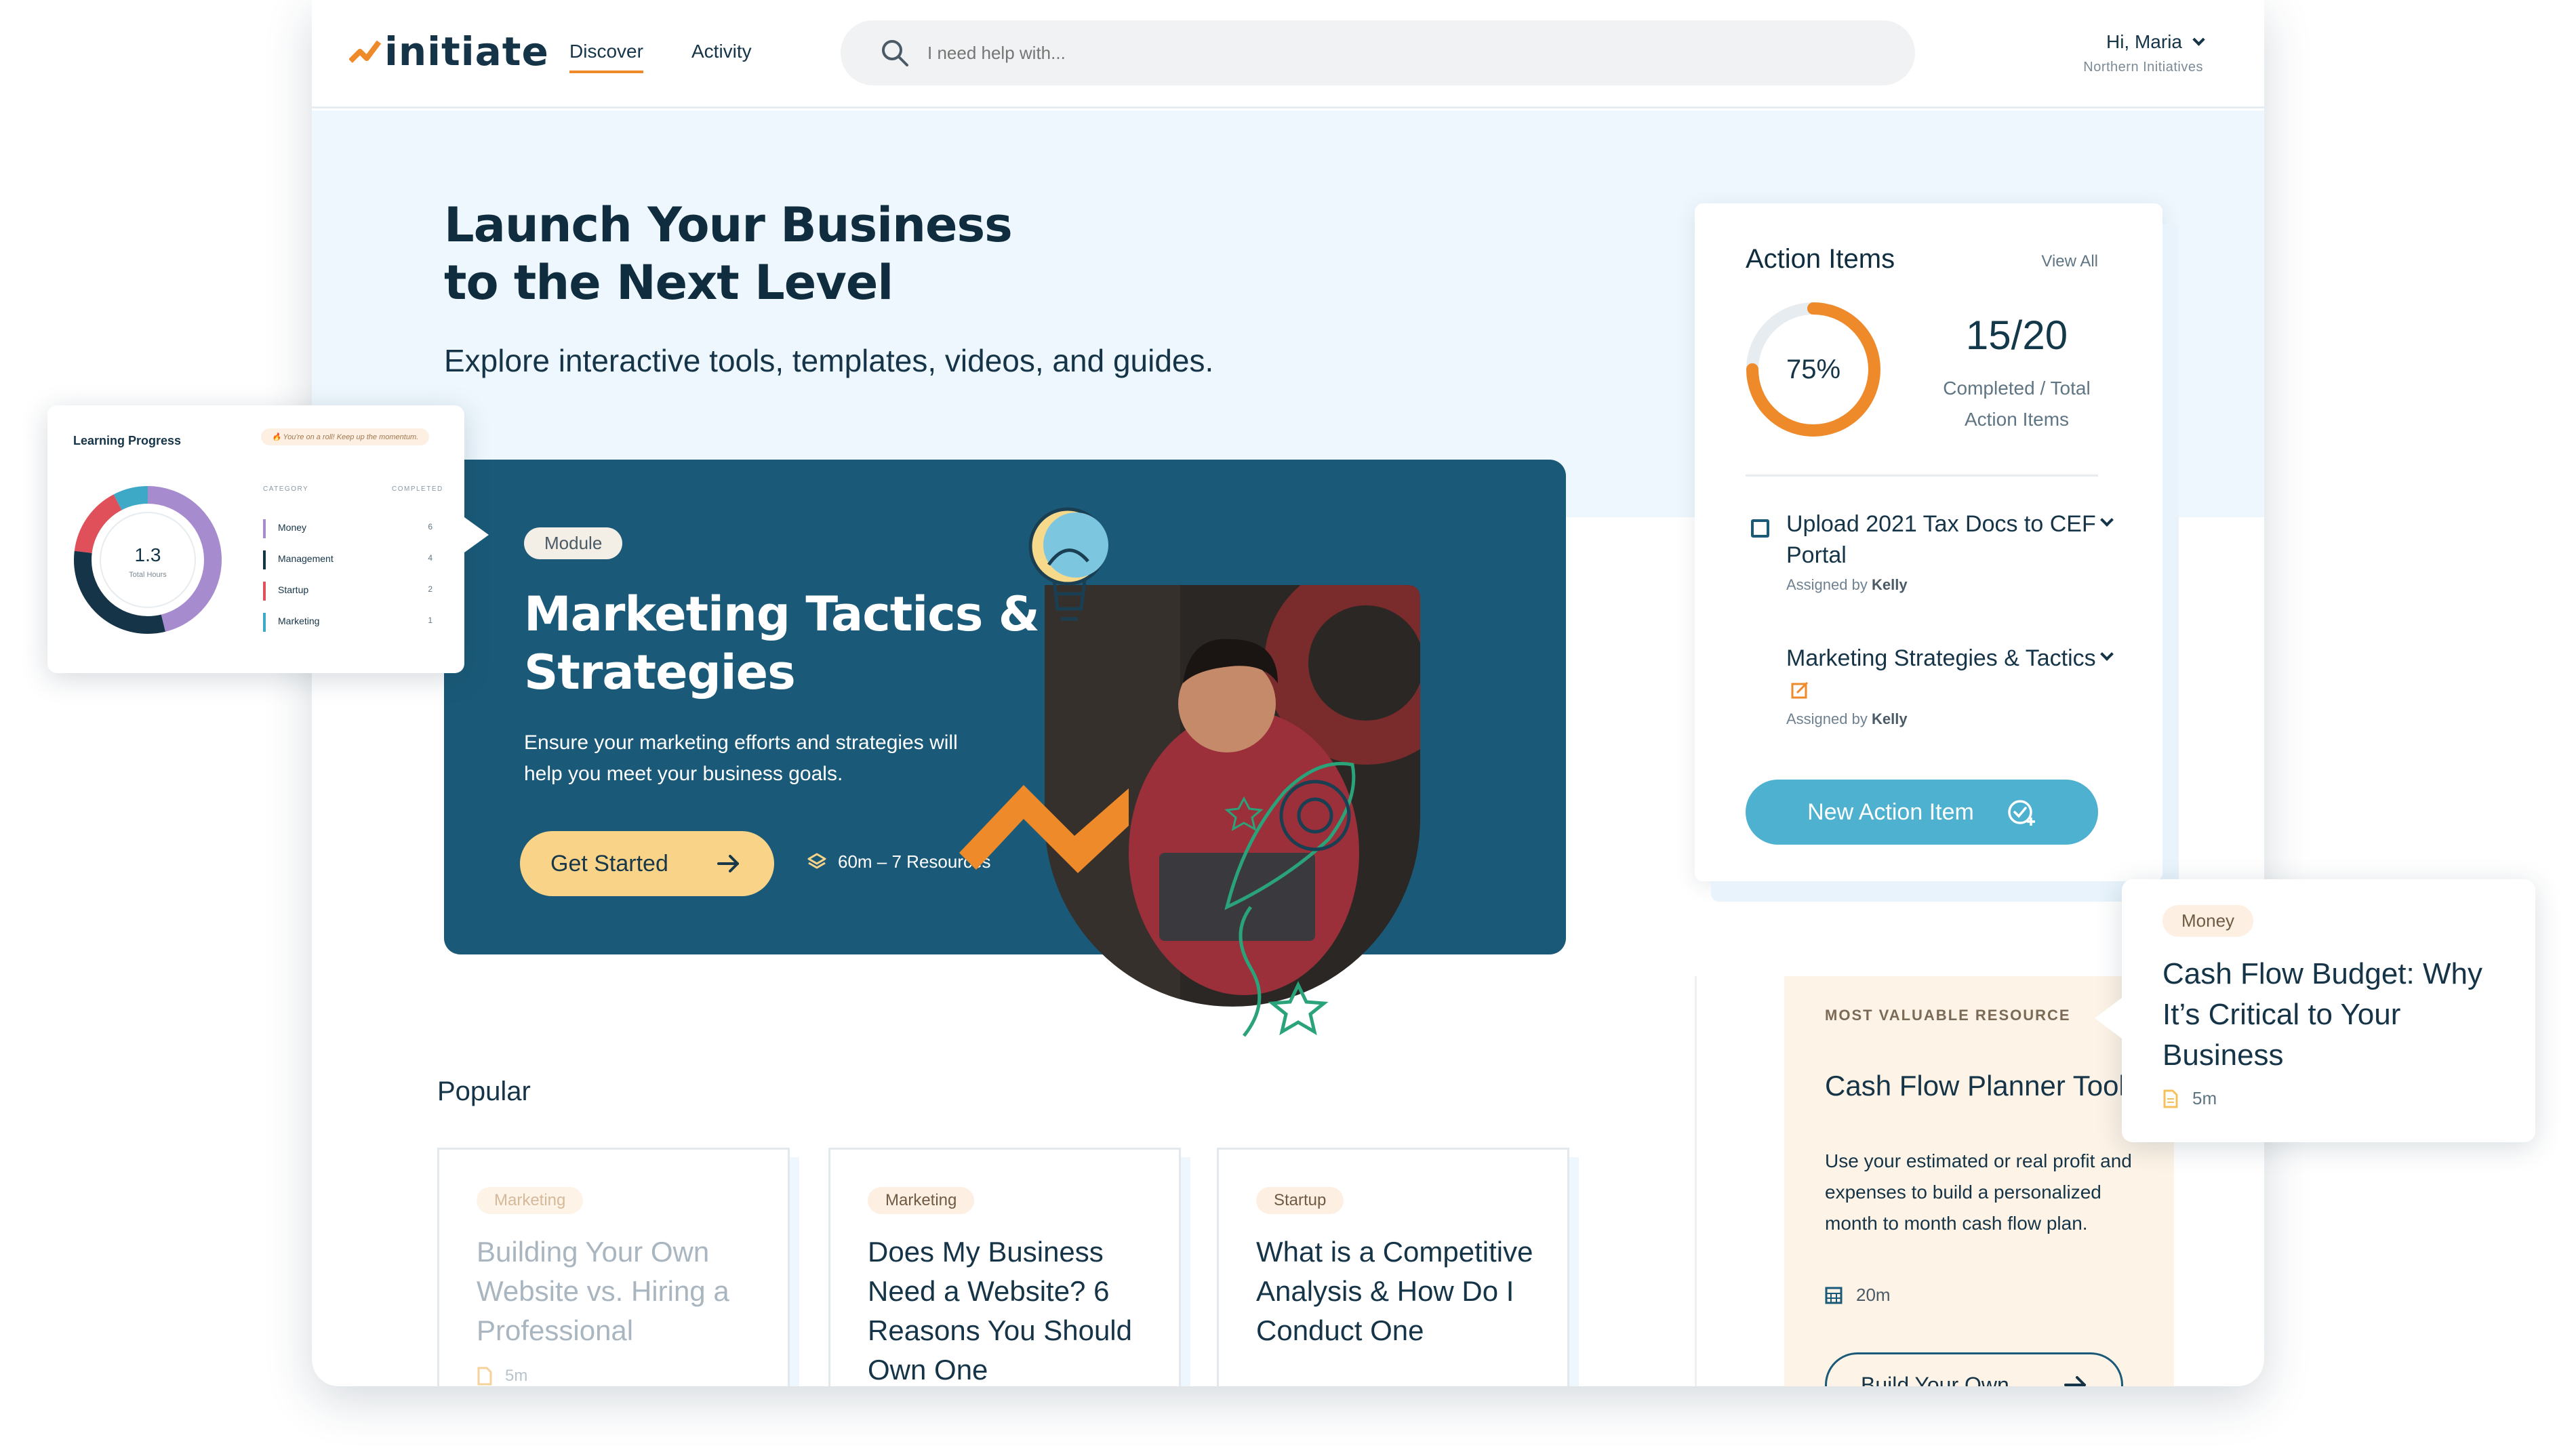 This screenshot has height=1450, width=2576. I want to click on learning-row: Money 6, so click(347, 530).